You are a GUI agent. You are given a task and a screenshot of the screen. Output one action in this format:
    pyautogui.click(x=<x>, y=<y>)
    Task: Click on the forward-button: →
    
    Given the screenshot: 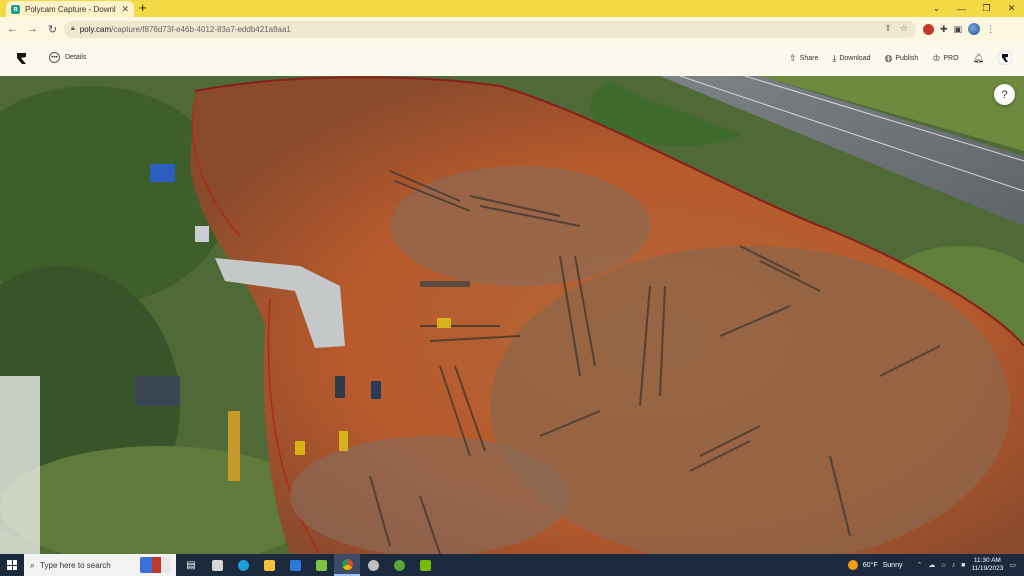 What is the action you would take?
    pyautogui.click(x=32, y=29)
    